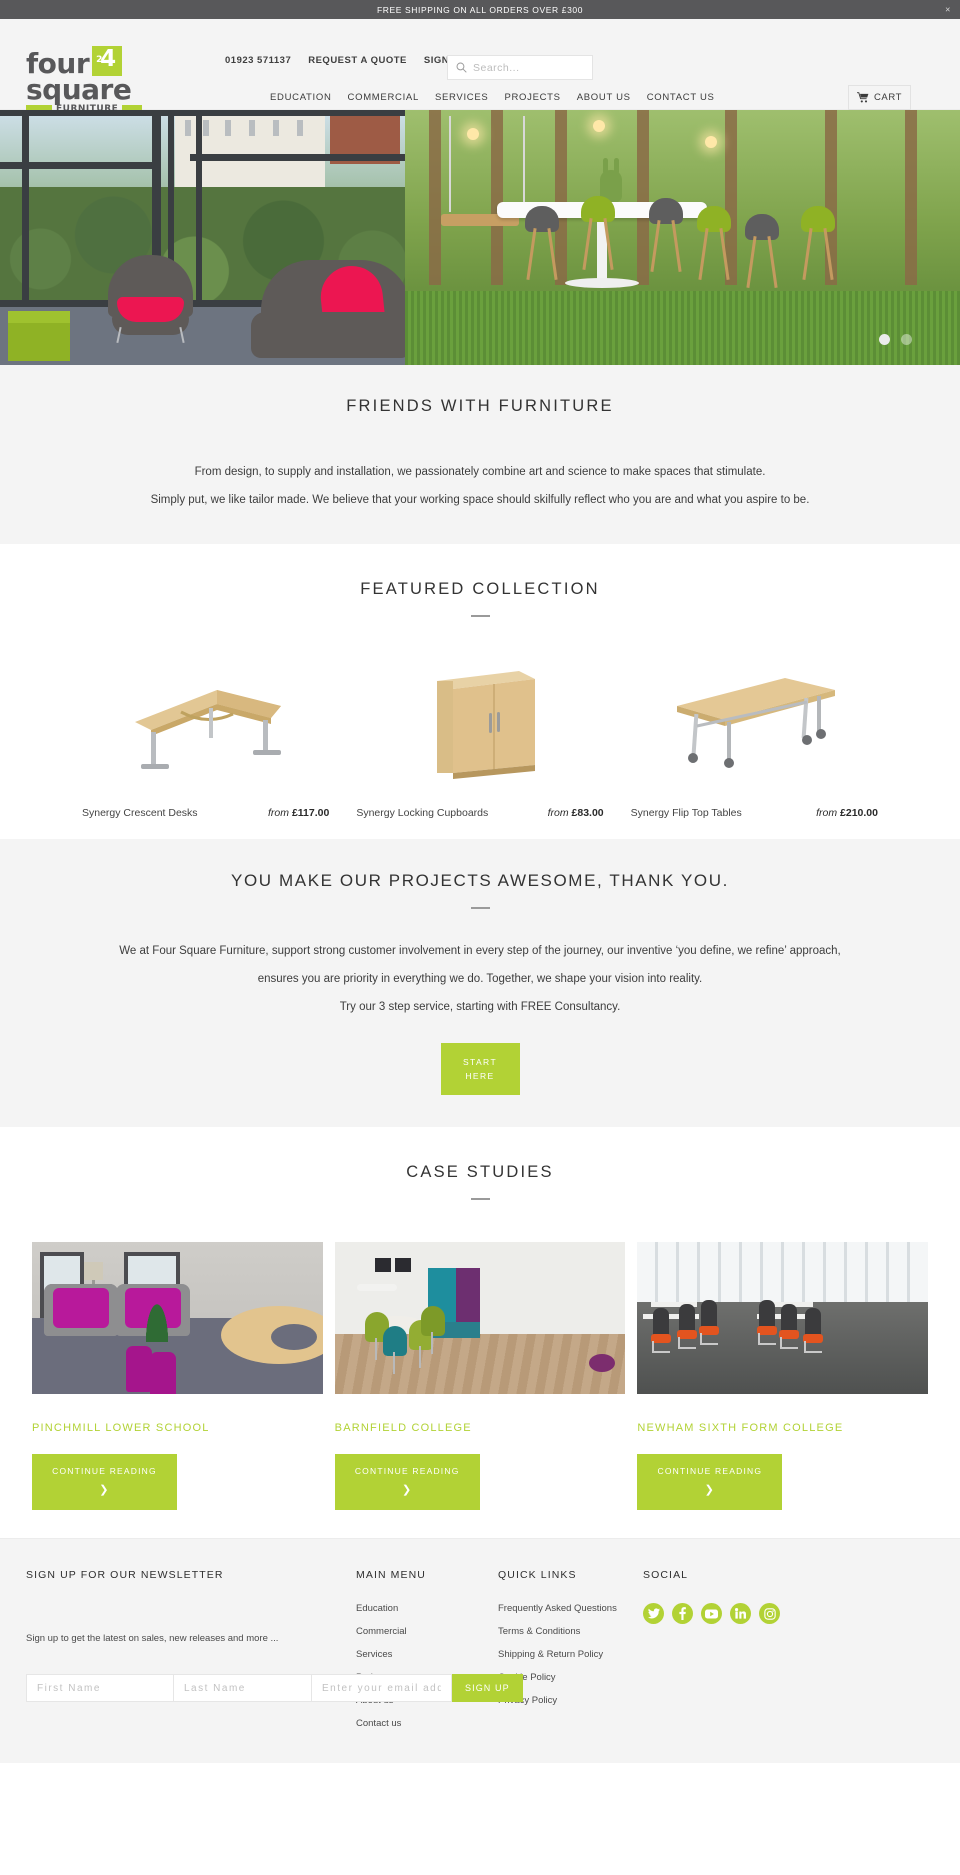 Image resolution: width=960 pixels, height=1875 pixels. Describe the element at coordinates (782, 1428) in the screenshot. I see `case-study-title: NEWHAM SIXTH FORM COLLEGE` at that location.